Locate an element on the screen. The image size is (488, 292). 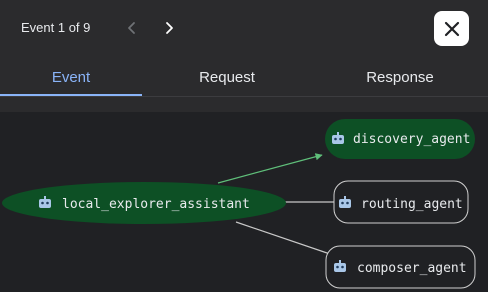
tab-bar: Event Request Response is located at coordinates (244, 77).